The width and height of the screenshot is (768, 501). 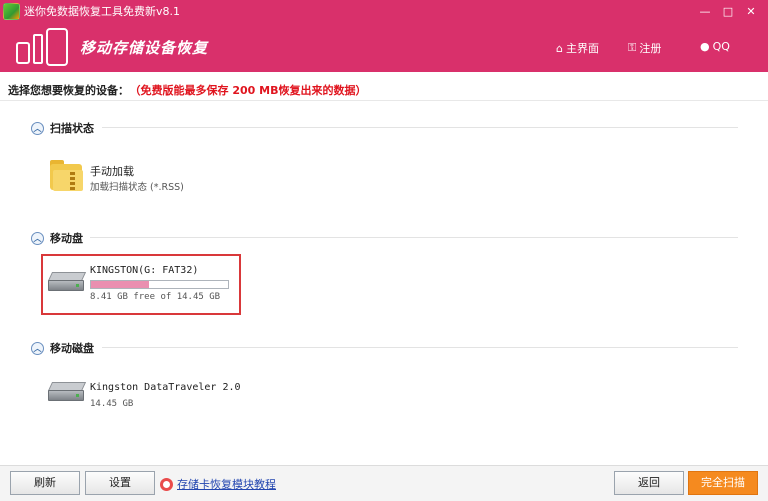 I want to click on device-prompt: 选择您想要恢复的设备： （免费版能最多保存 200 MB恢复出来的数据）, so click(x=187, y=90).